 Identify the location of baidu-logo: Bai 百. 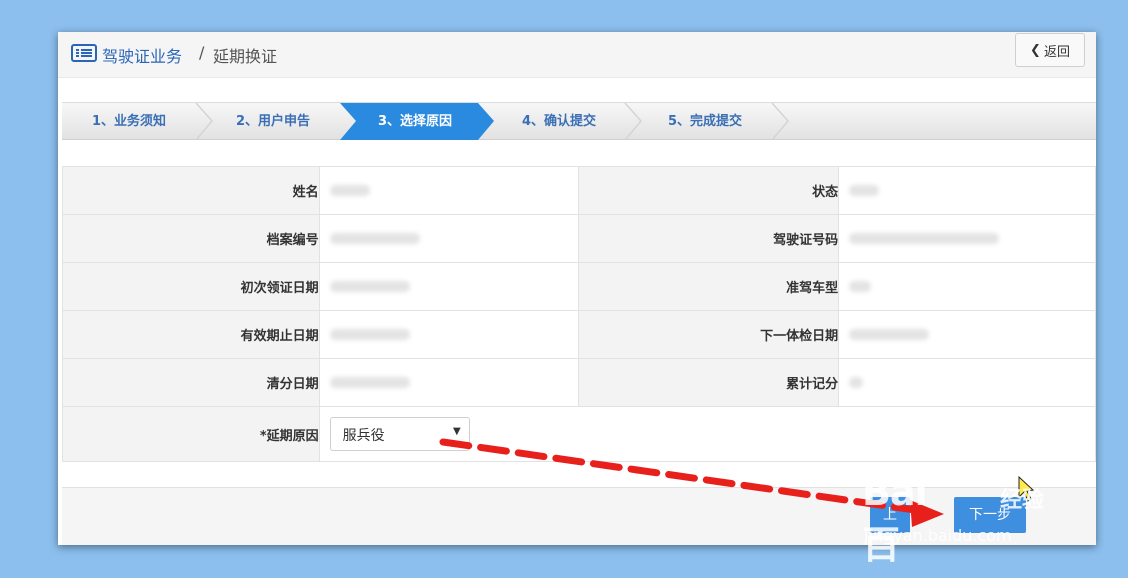
(895, 518).